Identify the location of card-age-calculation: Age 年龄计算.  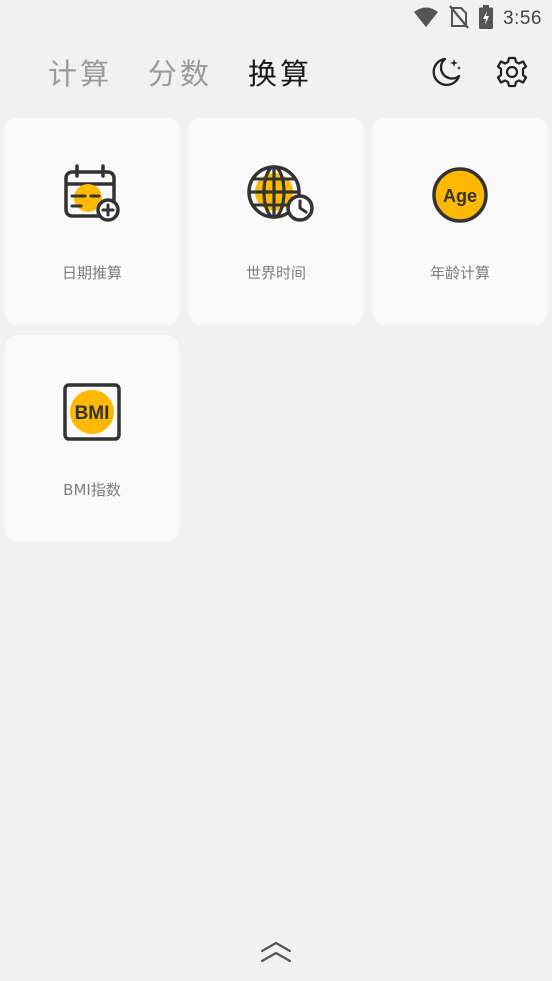
(460, 221).